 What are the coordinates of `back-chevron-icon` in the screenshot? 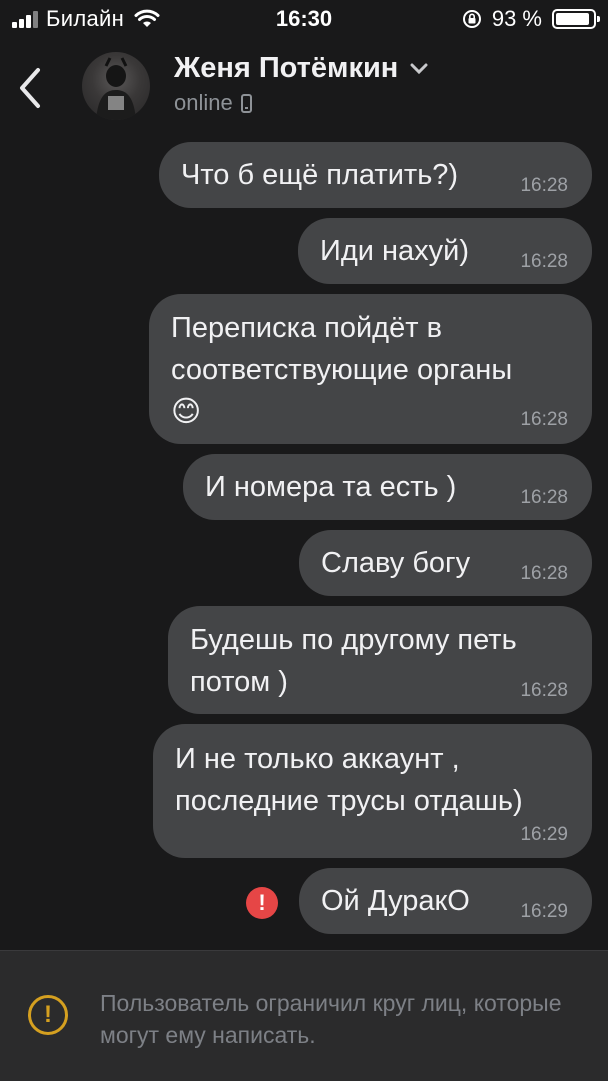 It's located at (30, 88).